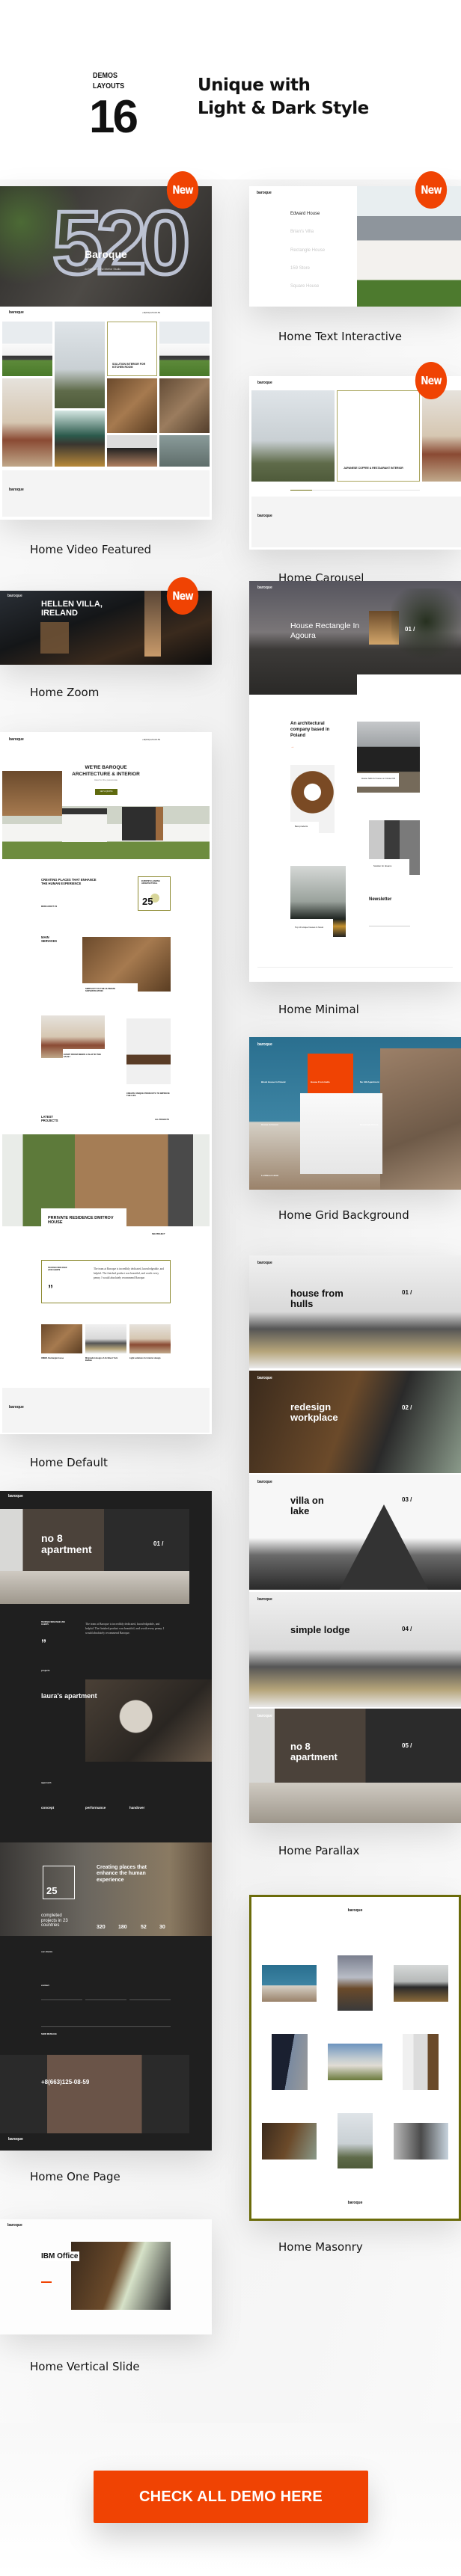 The image size is (461, 2576). Describe the element at coordinates (59, 1882) in the screenshot. I see `years-box: 25` at that location.